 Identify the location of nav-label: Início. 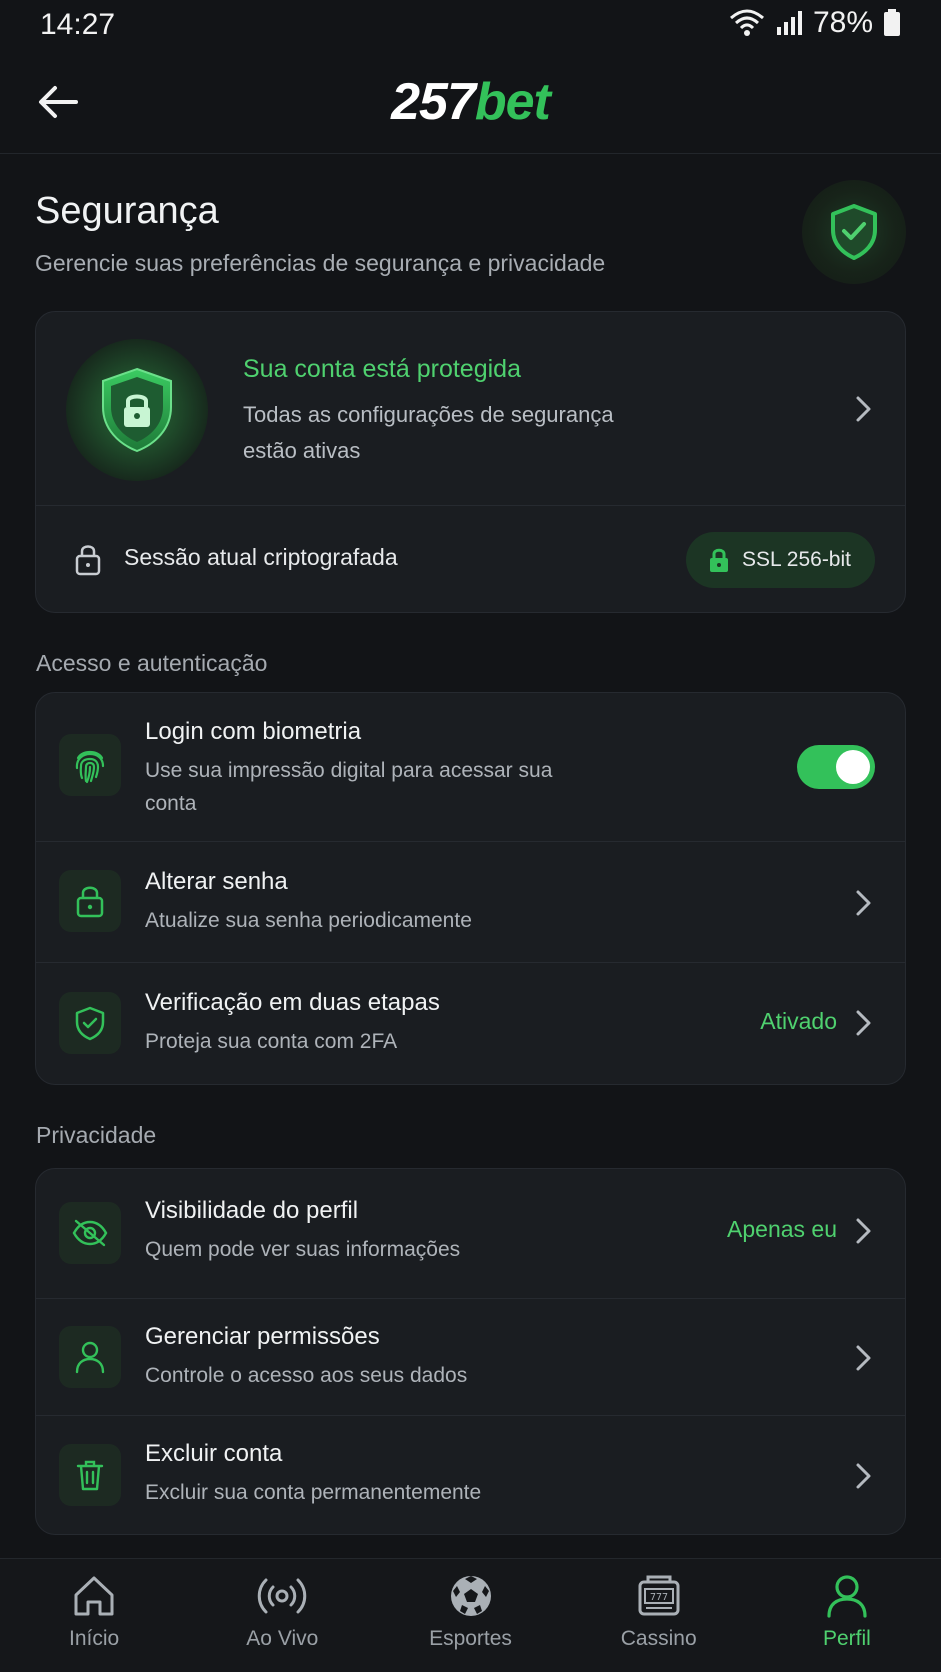
(94, 1638).